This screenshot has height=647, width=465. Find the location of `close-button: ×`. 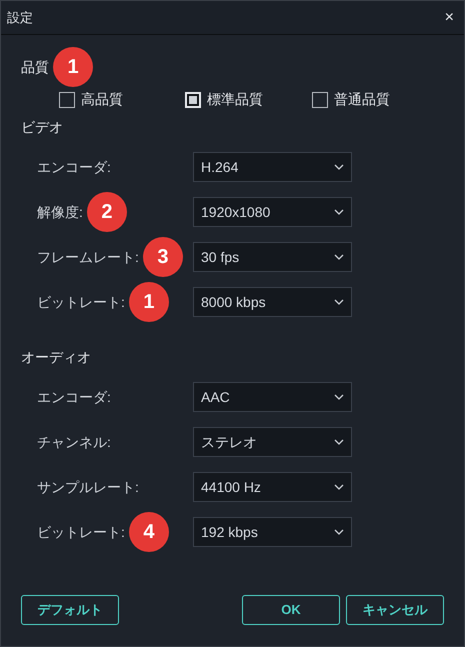

close-button: × is located at coordinates (449, 18).